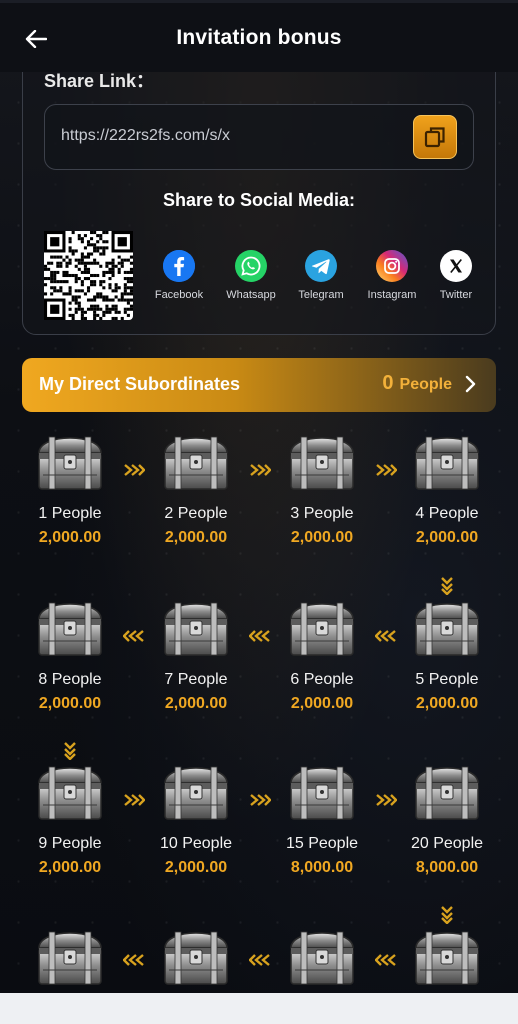 This screenshot has width=518, height=1024. Describe the element at coordinates (321, 295) in the screenshot. I see `telegram-label: Telegram` at that location.